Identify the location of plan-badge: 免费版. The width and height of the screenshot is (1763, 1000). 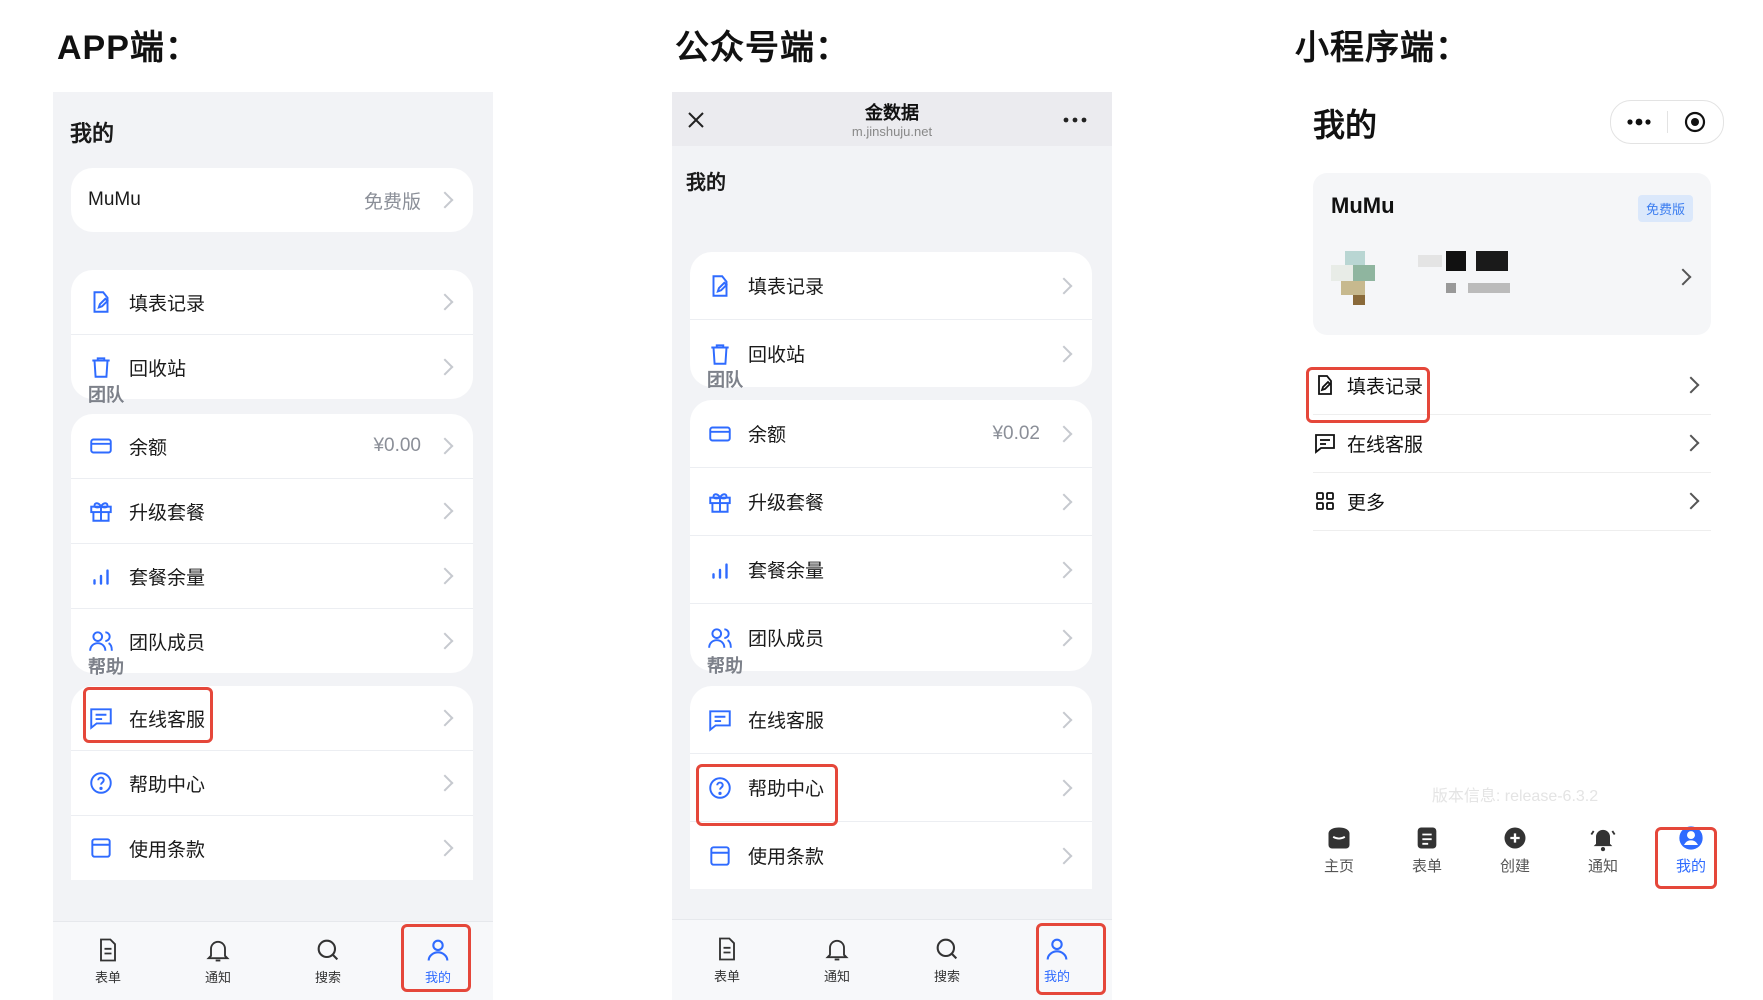
(1665, 208).